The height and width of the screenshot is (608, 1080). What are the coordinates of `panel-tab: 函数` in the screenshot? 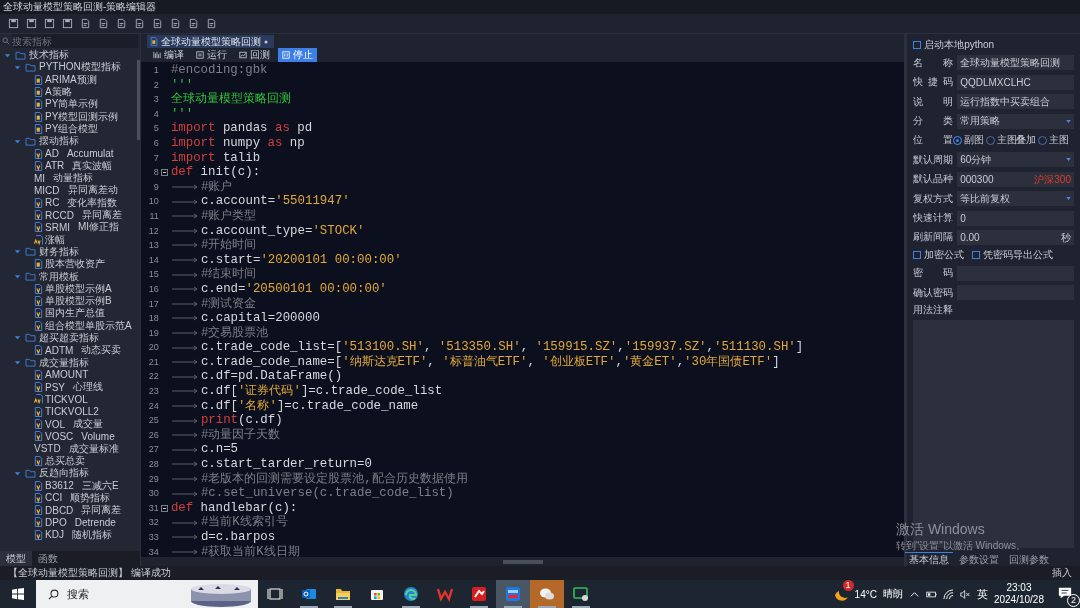 It's located at (48, 558).